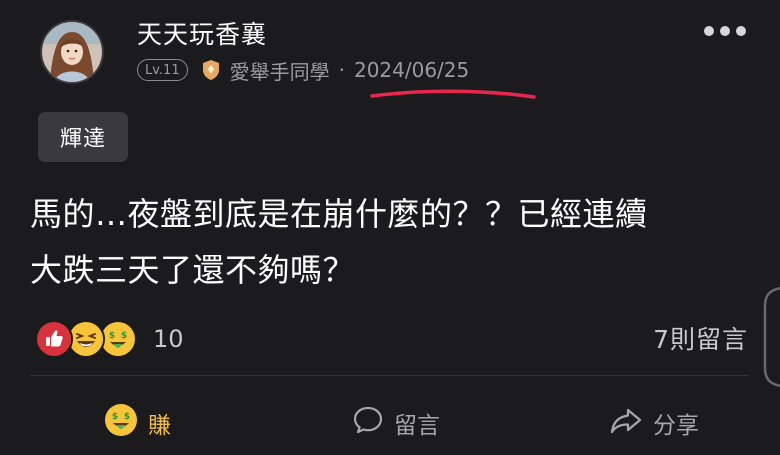 Image resolution: width=780 pixels, height=455 pixels. I want to click on post-date: 2024/06/25, so click(411, 70).